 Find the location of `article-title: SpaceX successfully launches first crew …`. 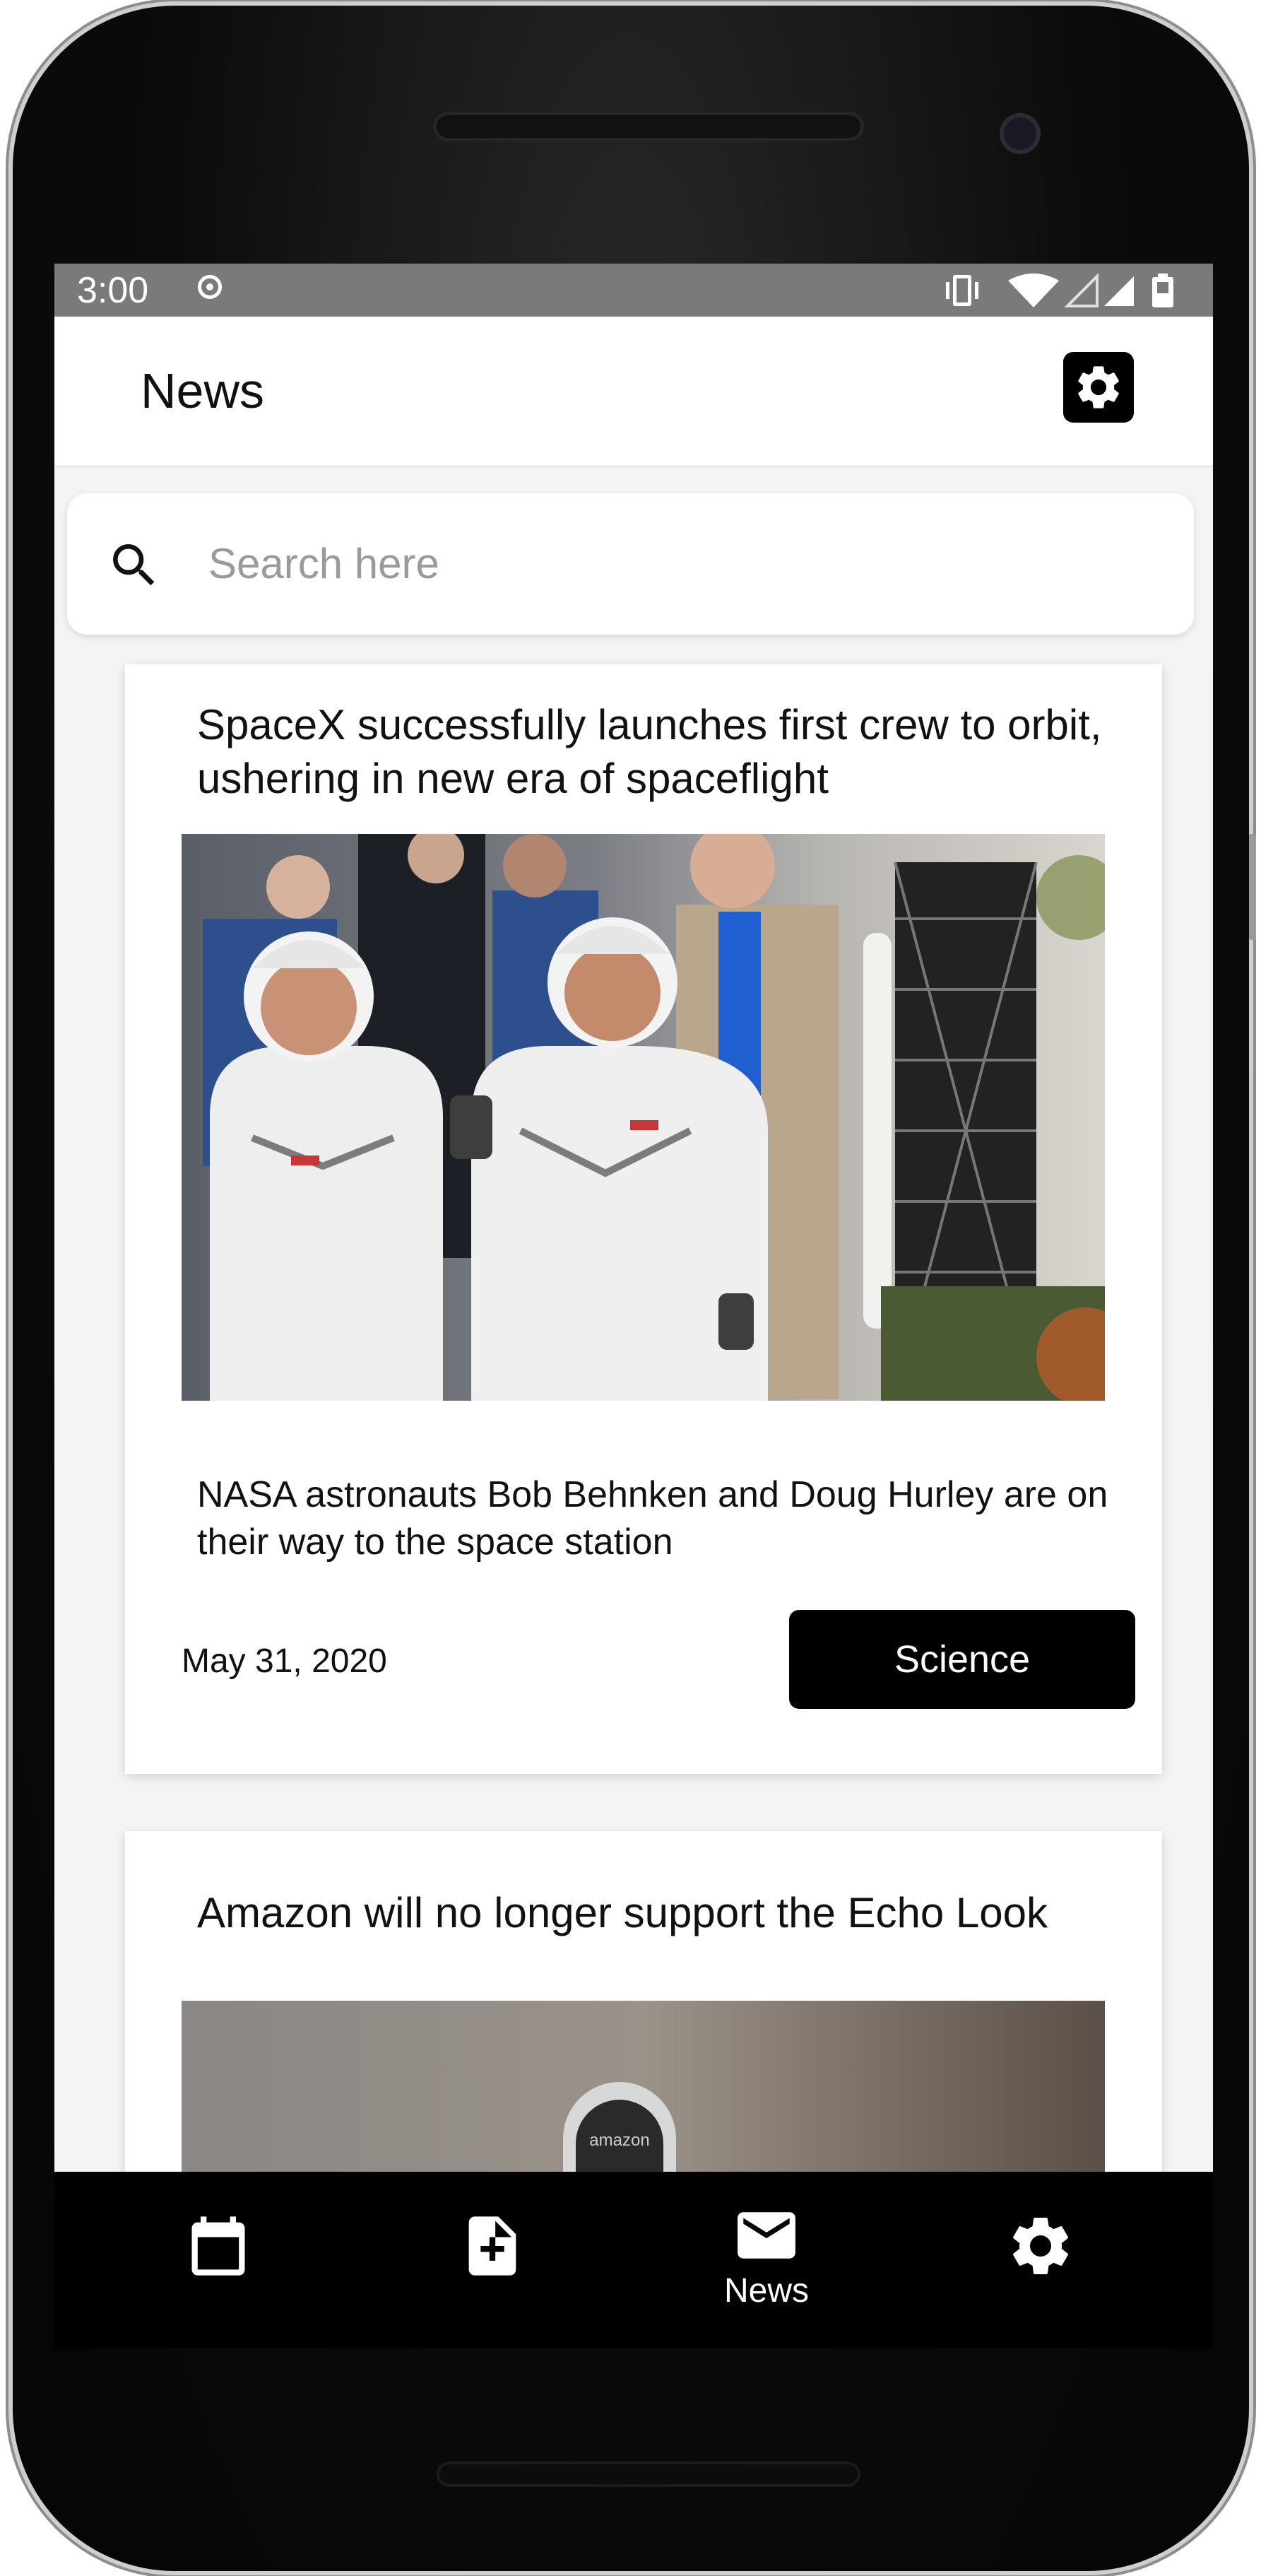

article-title: SpaceX successfully launches first crew … is located at coordinates (650, 751).